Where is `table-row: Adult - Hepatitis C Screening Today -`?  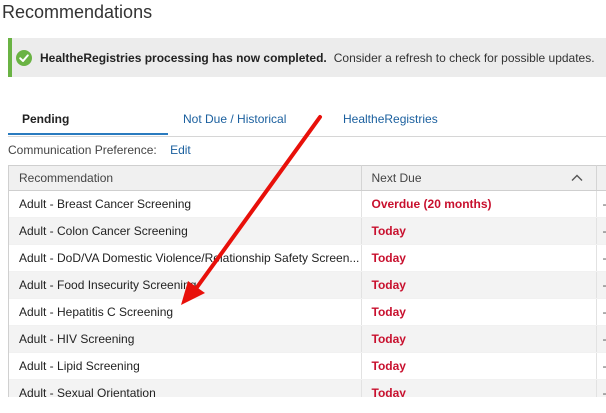
table-row: Adult - Hepatitis C Screening Today - is located at coordinates (307, 312).